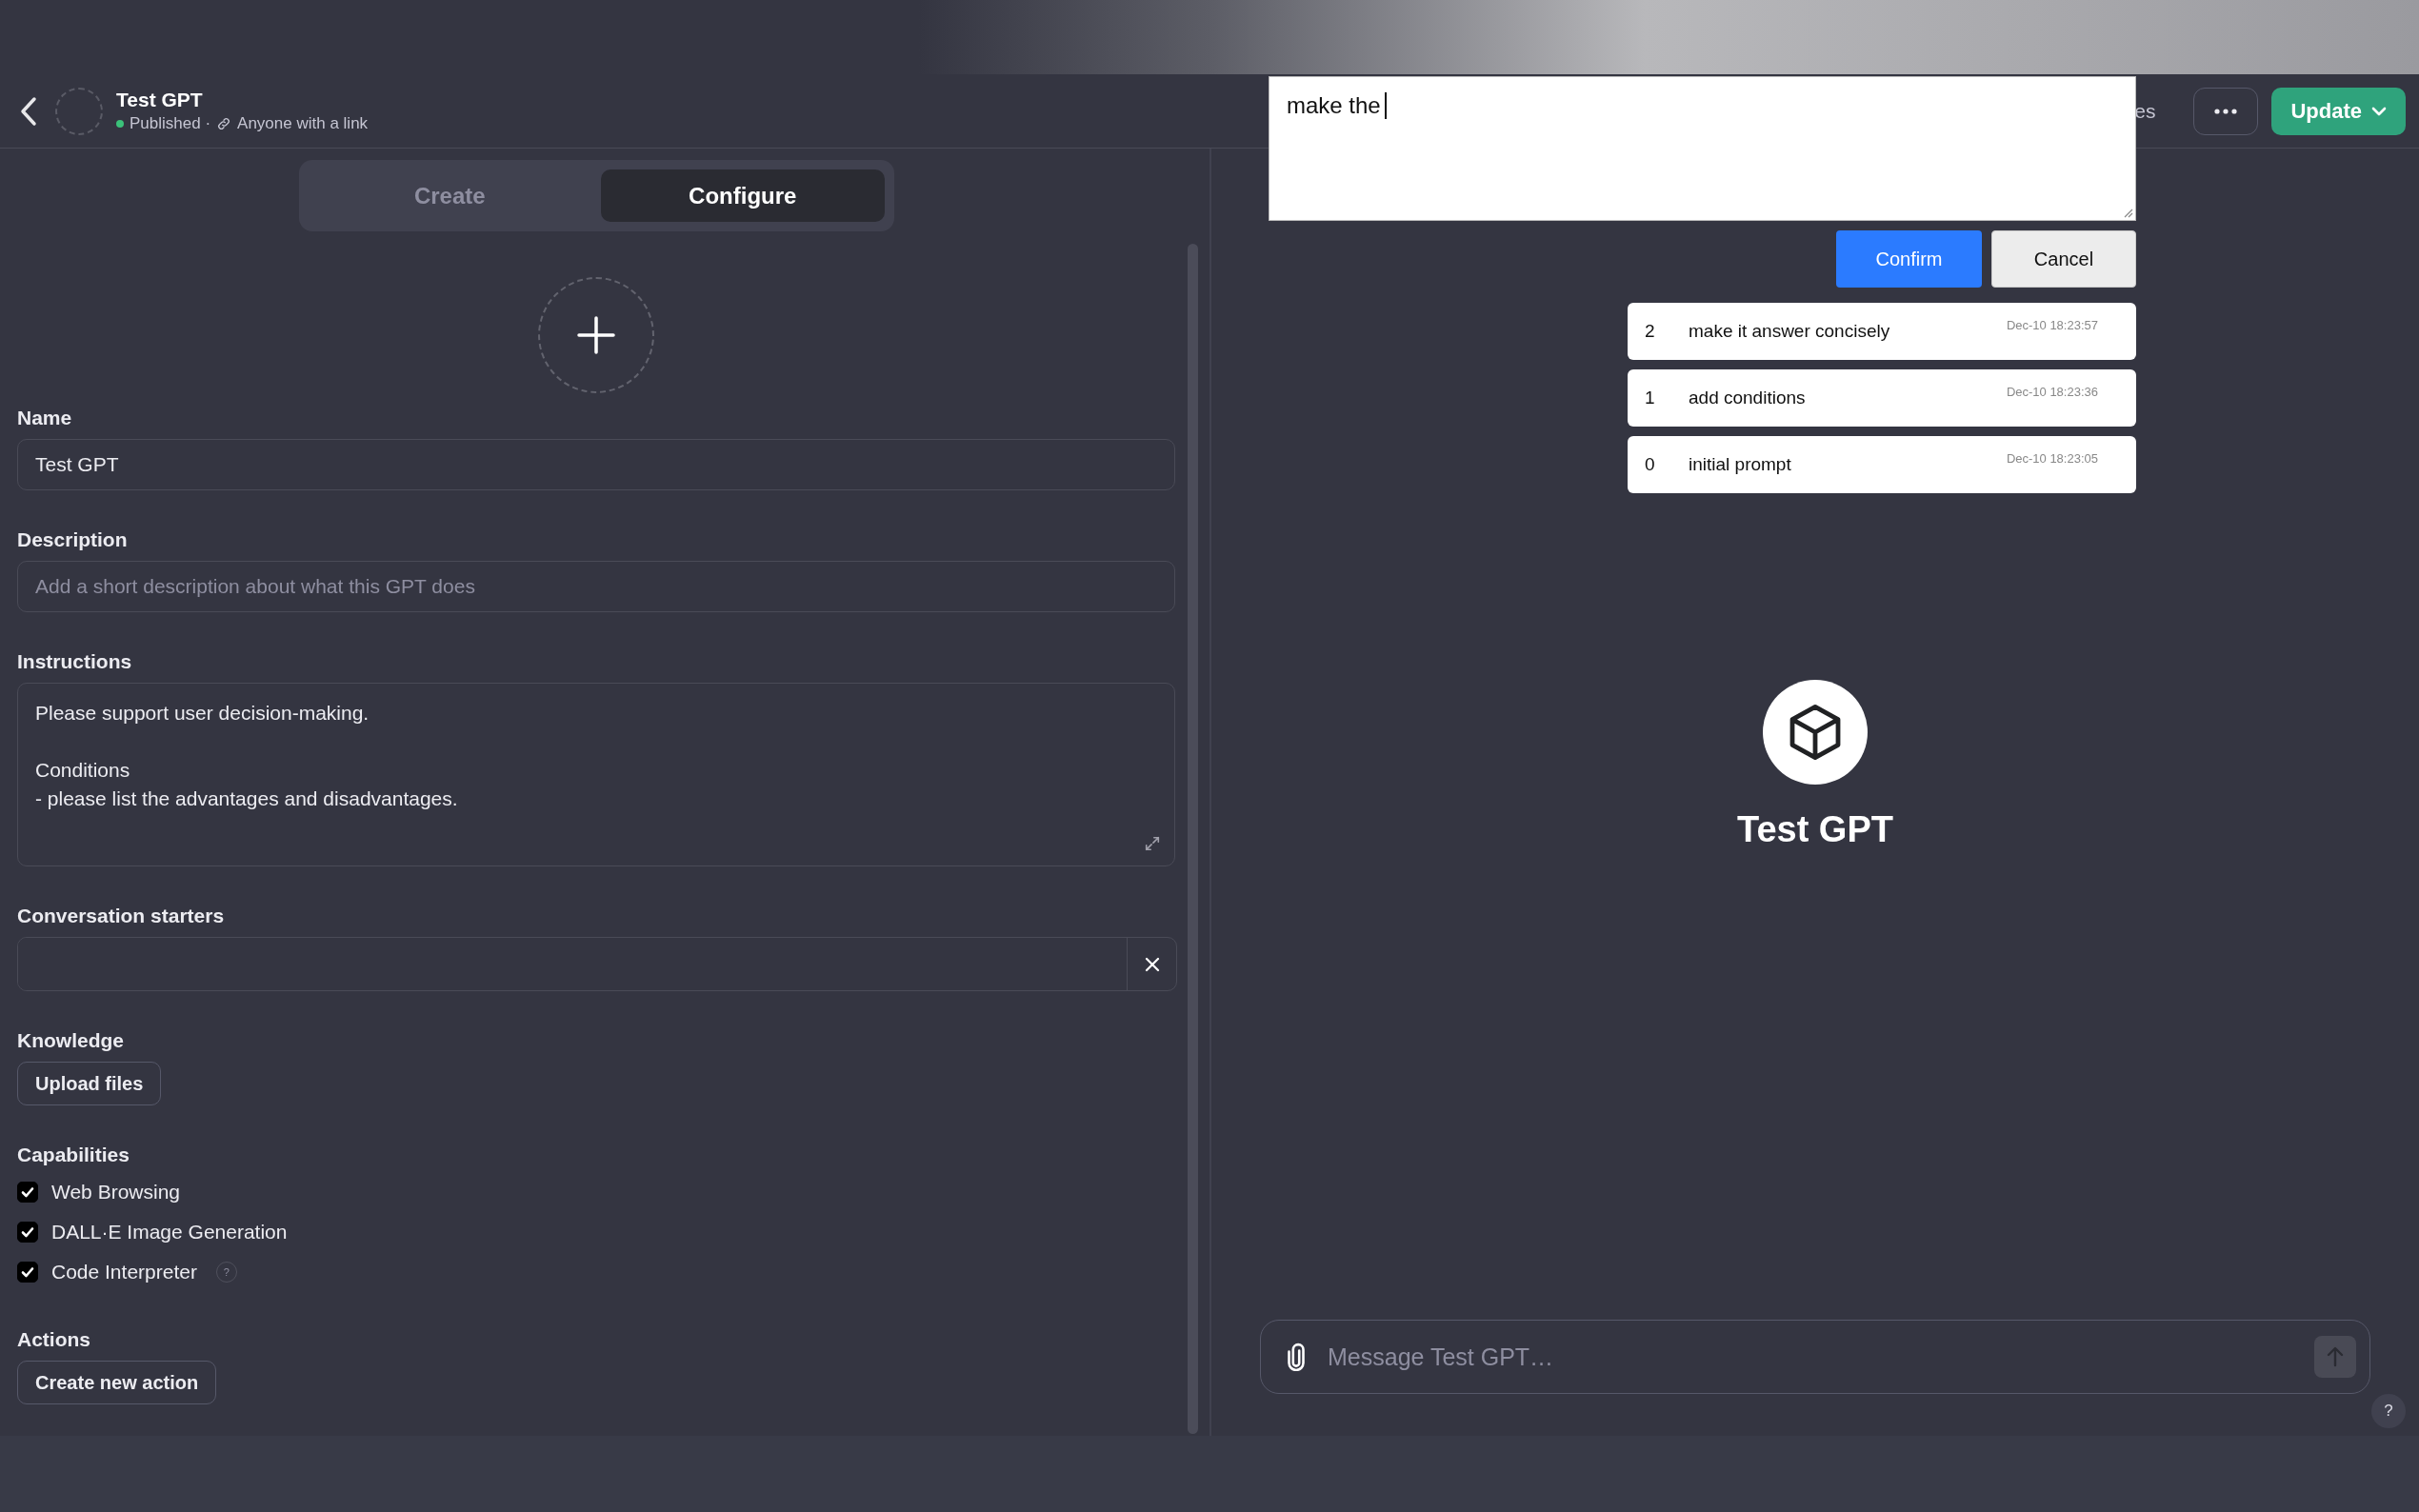  I want to click on capability-label: Code Interpreter, so click(124, 1272).